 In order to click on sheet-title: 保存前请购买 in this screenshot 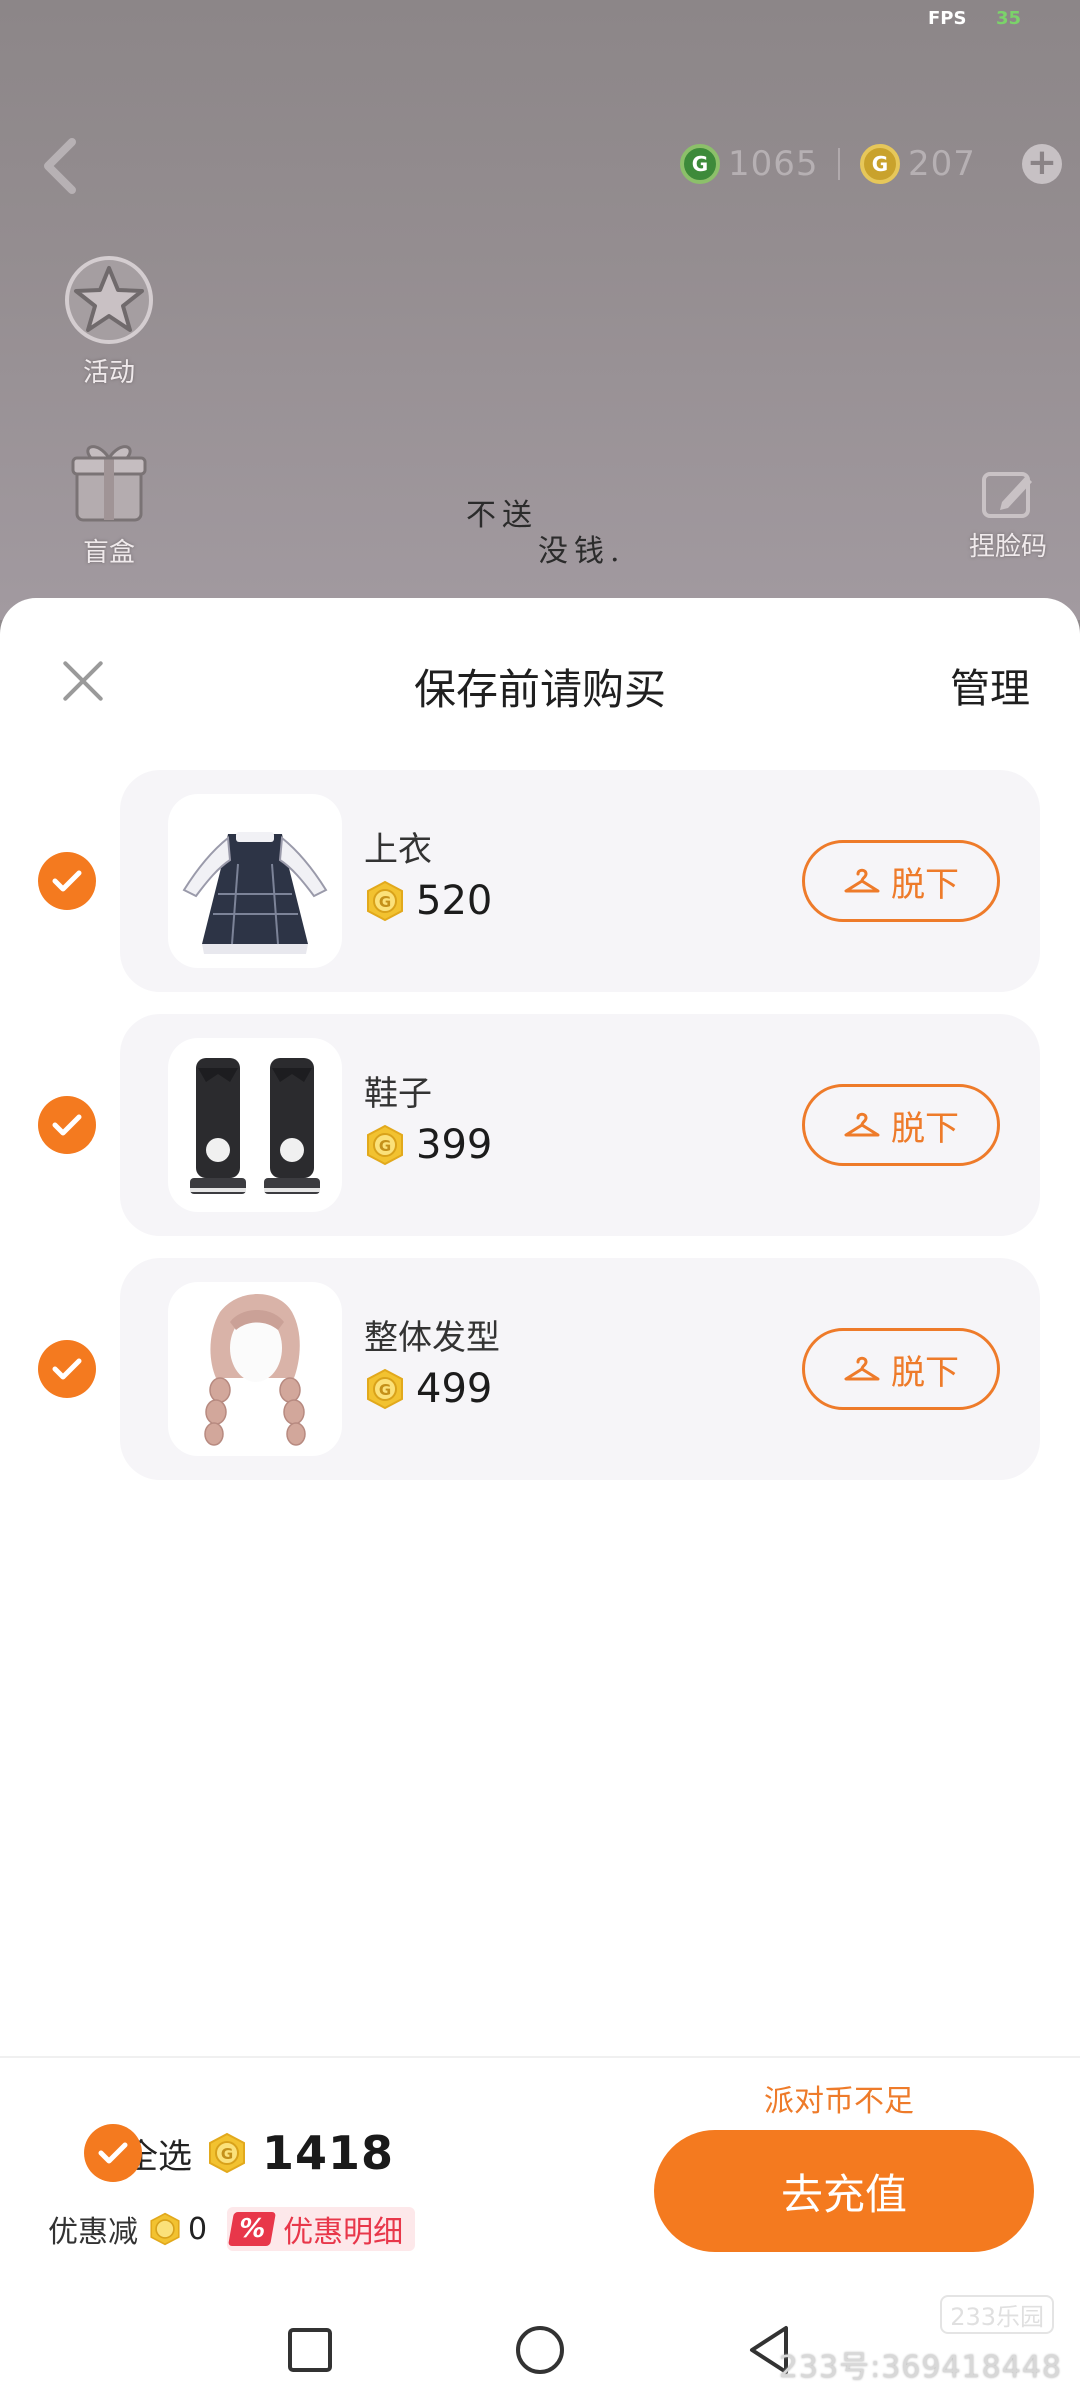, I will do `click(539, 689)`.